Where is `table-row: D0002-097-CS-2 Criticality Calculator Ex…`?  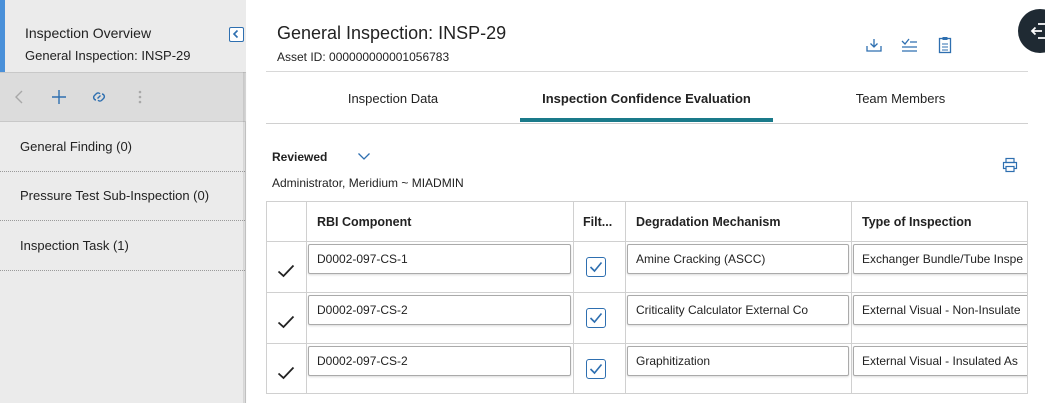
table-row: D0002-097-CS-2 Criticality Calculator Ex… is located at coordinates (647, 318).